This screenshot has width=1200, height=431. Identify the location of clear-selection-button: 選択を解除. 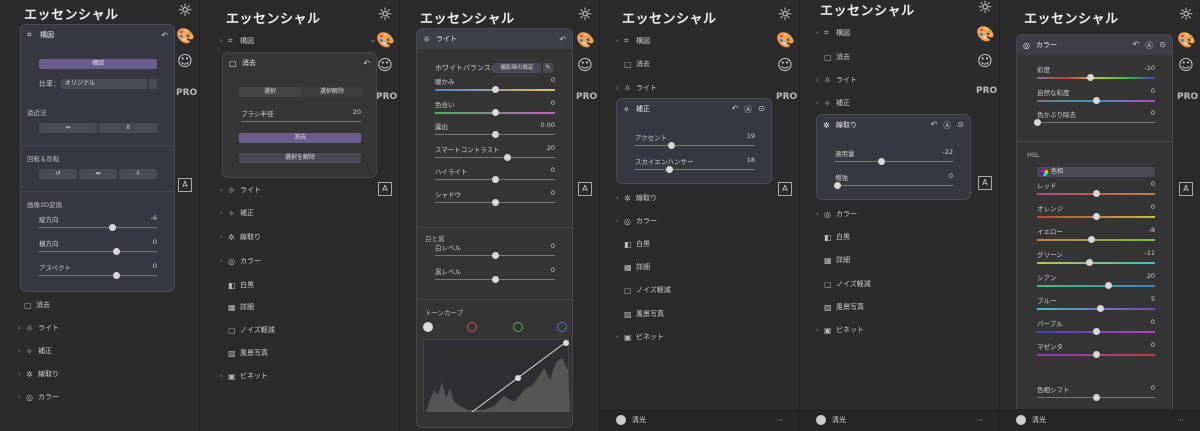
(300, 158).